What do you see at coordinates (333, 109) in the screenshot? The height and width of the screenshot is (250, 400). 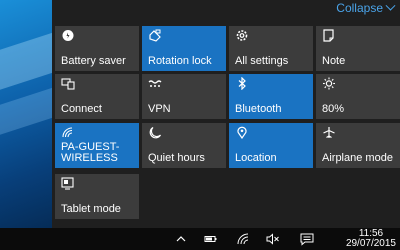 I see `tile-label: 80%` at bounding box center [333, 109].